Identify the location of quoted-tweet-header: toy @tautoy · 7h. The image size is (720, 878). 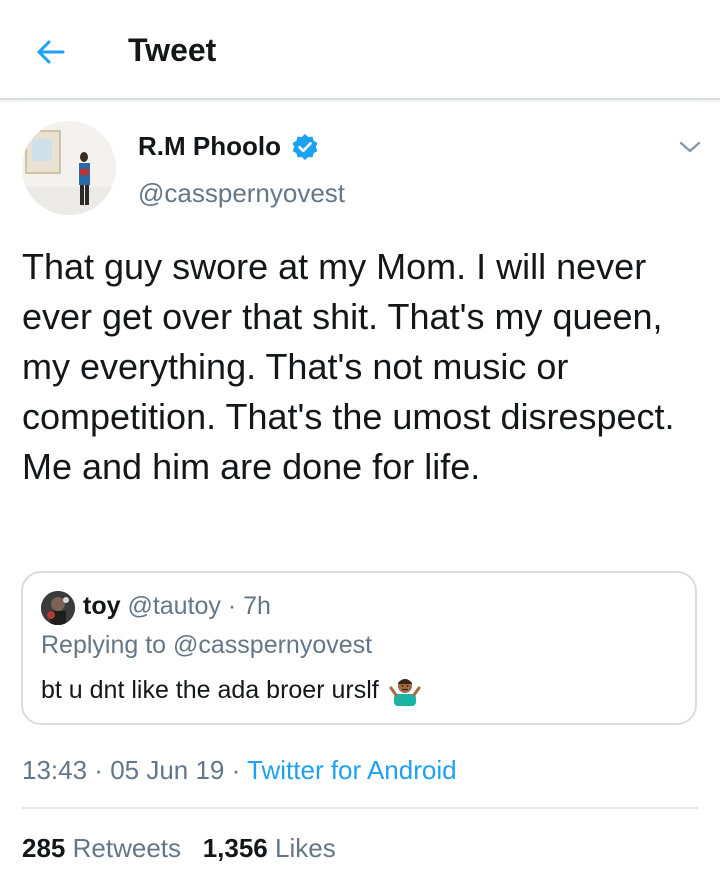
(177, 606).